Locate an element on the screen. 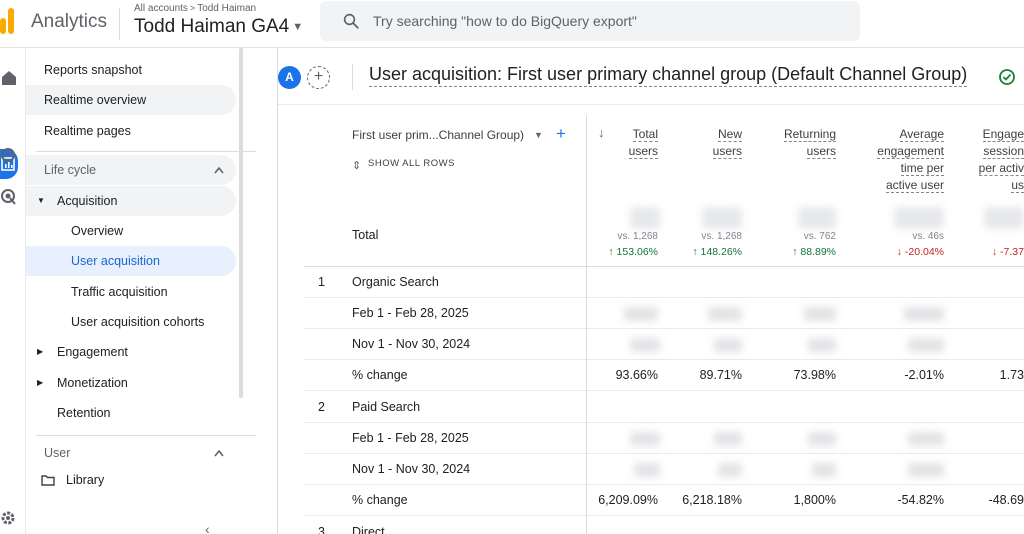  sort-descending-icon: ↓ is located at coordinates (601, 132).